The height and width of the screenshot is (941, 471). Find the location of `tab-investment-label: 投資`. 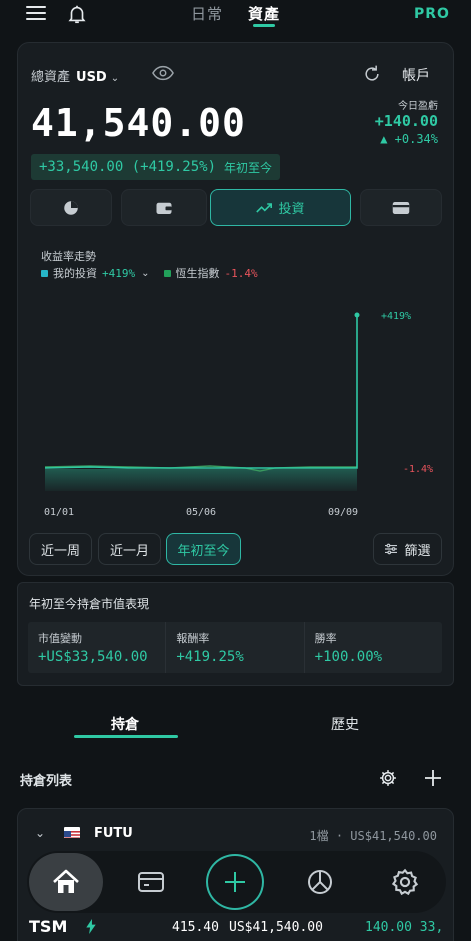

tab-investment-label: 投資 is located at coordinates (291, 209).